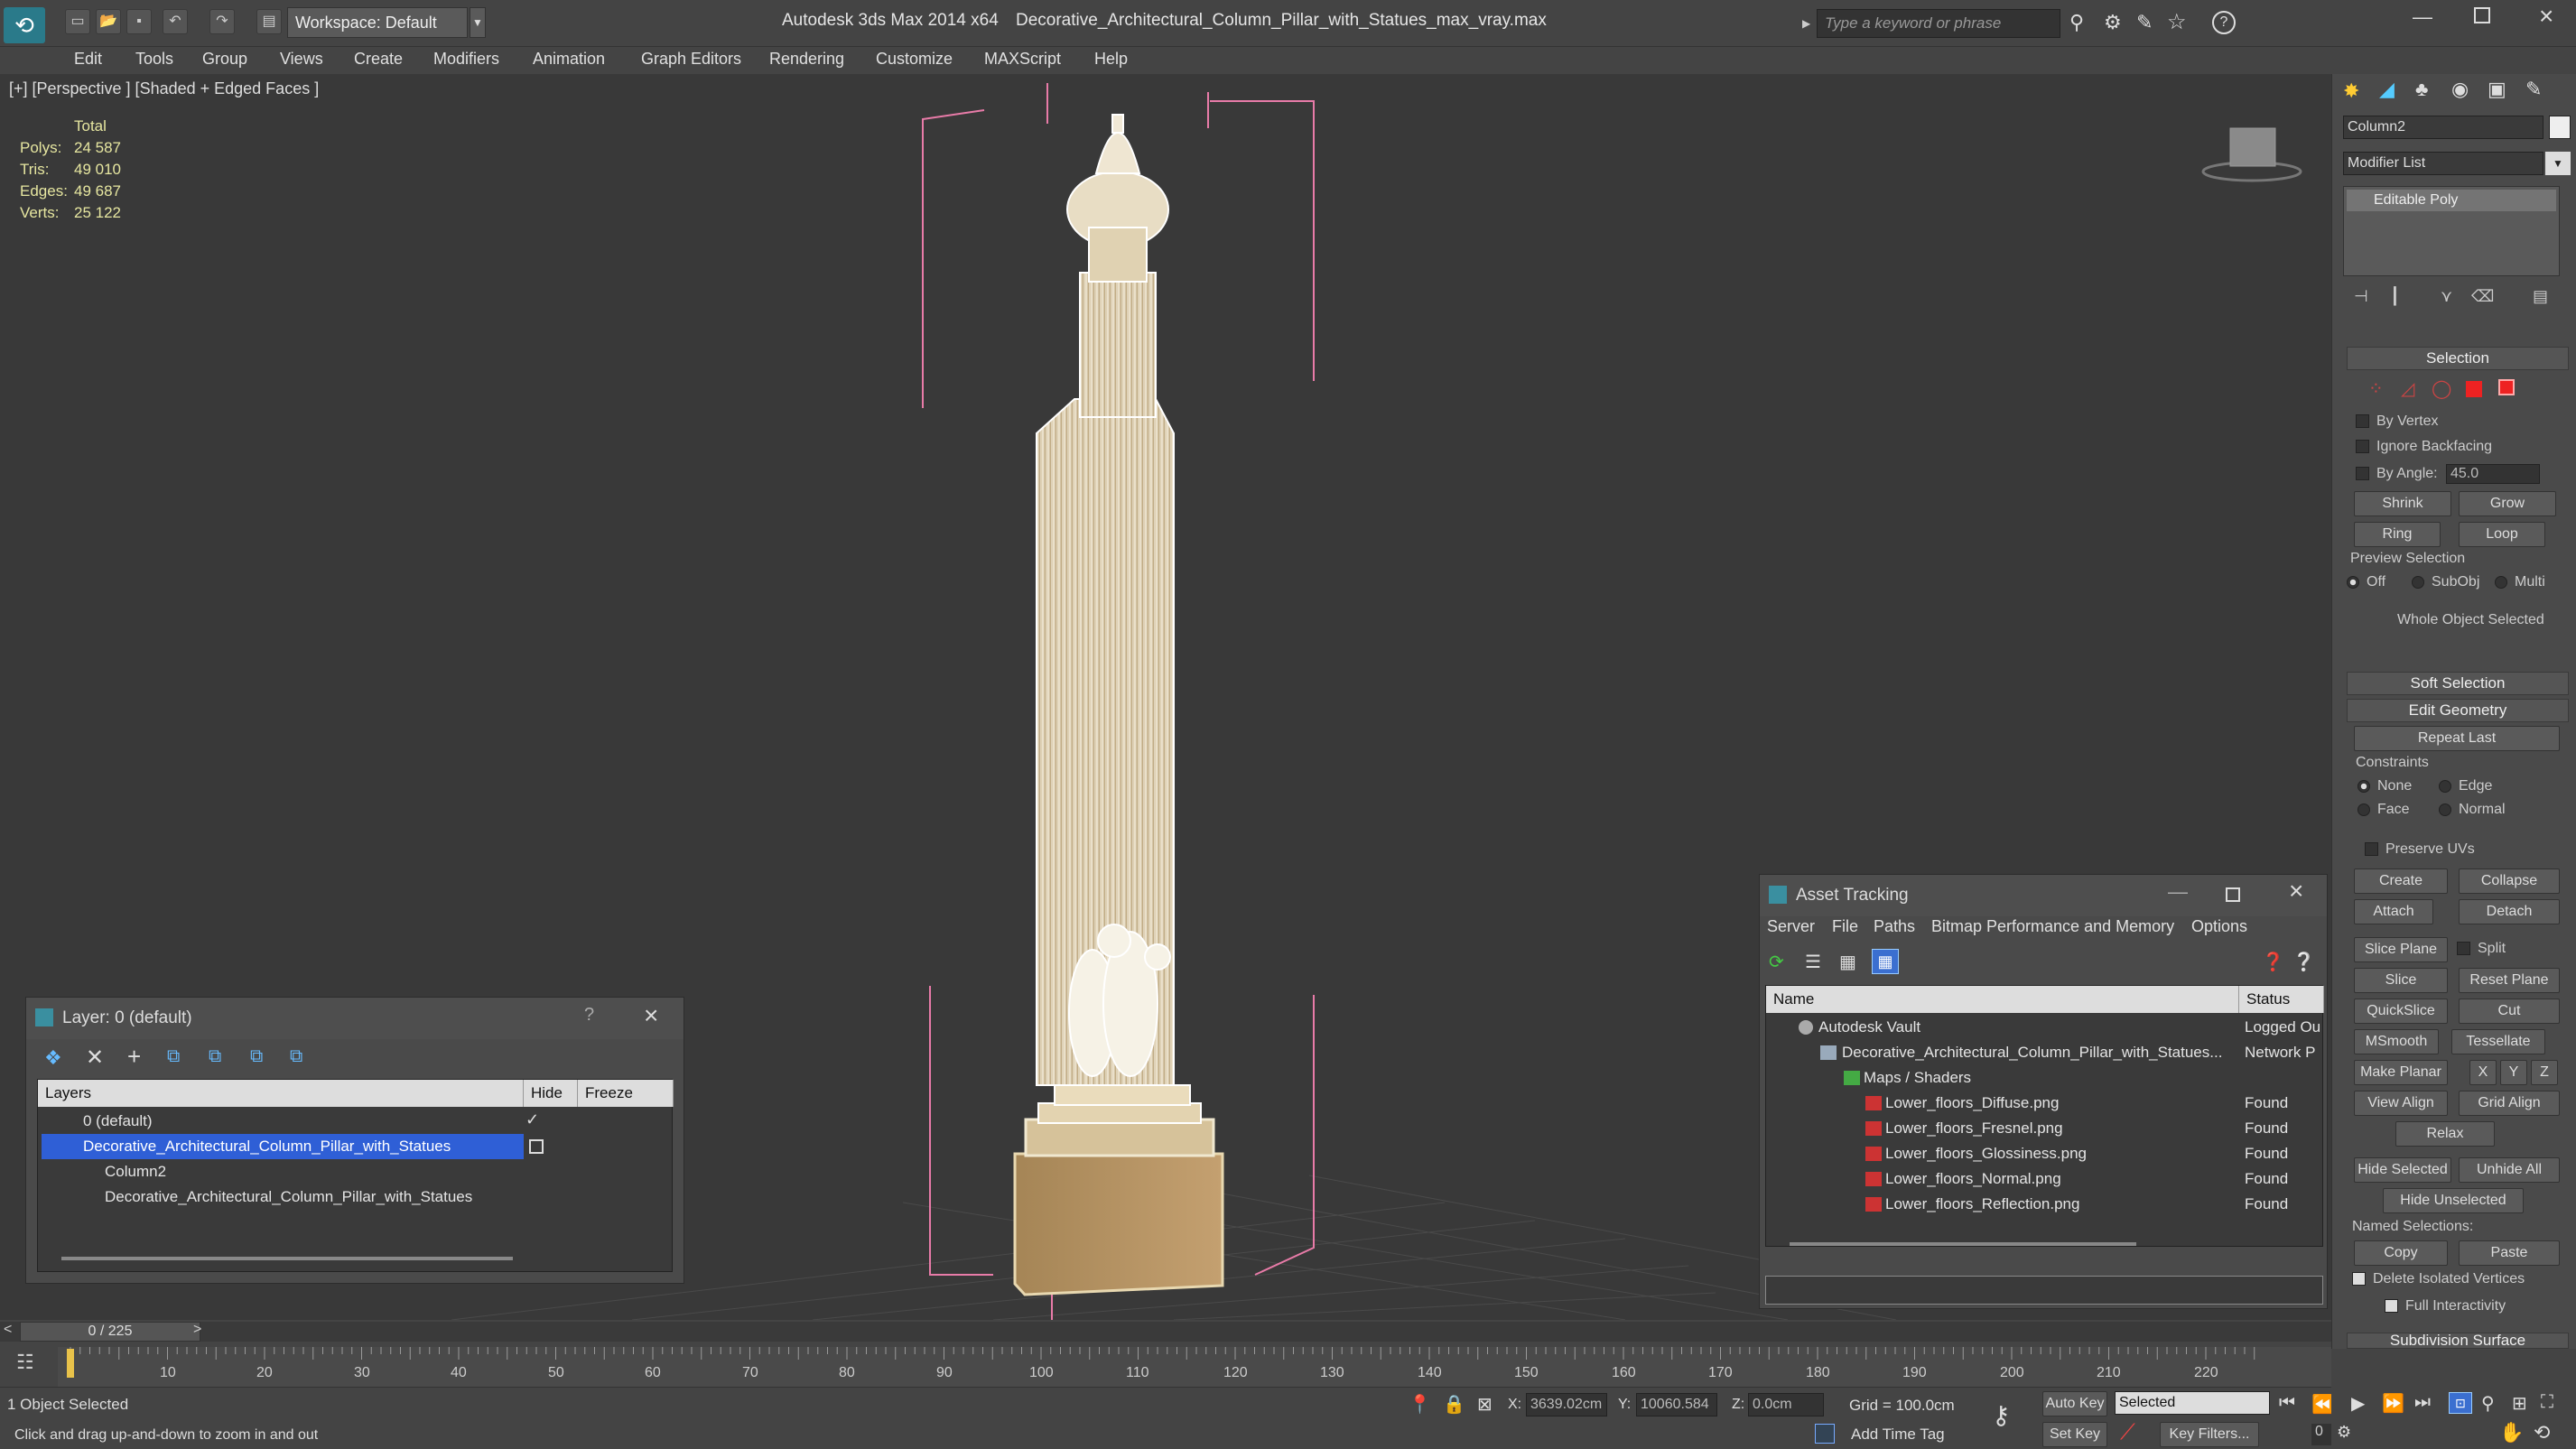  I want to click on ignore-backfacing-checkbox: Ignore Backfacing, so click(2424, 447).